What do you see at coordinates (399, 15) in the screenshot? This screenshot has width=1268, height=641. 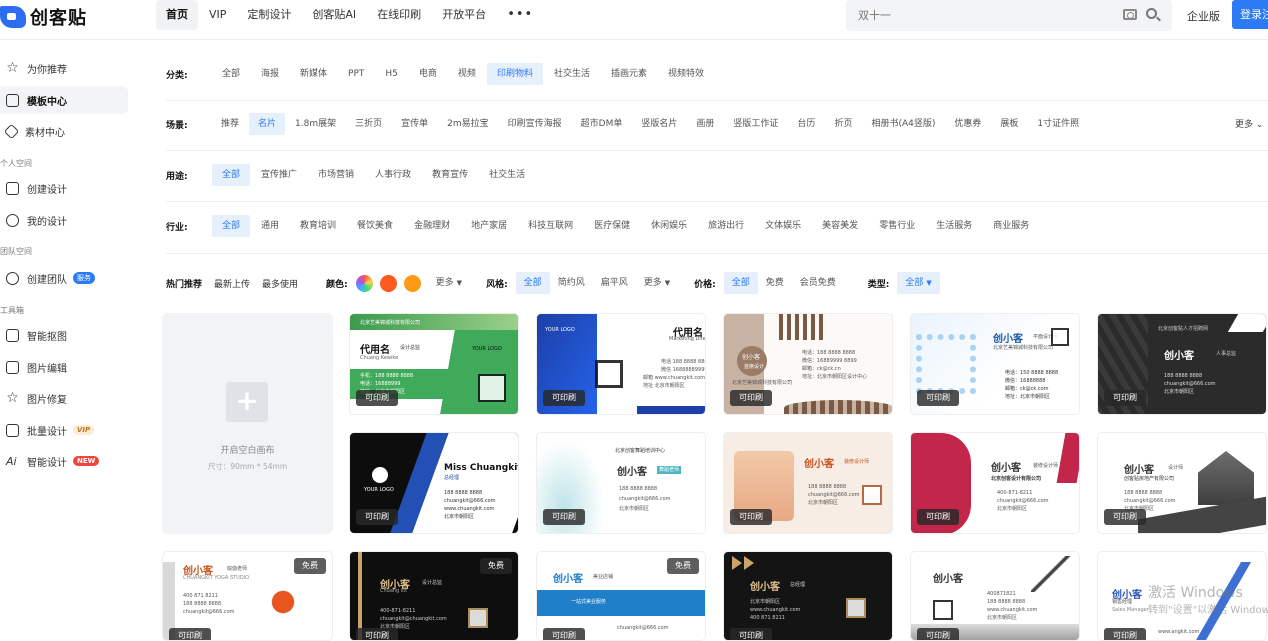 I see `nav-online-print: 在线印刷` at bounding box center [399, 15].